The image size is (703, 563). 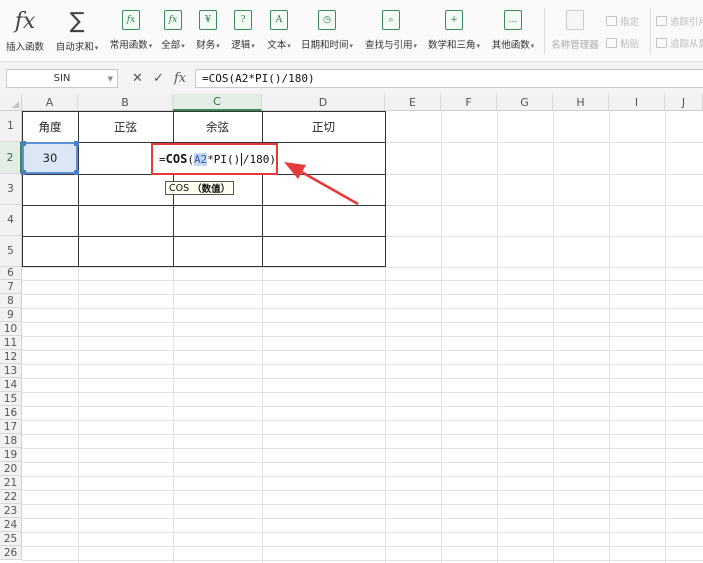 I want to click on row-header-18: 18, so click(x=11, y=441).